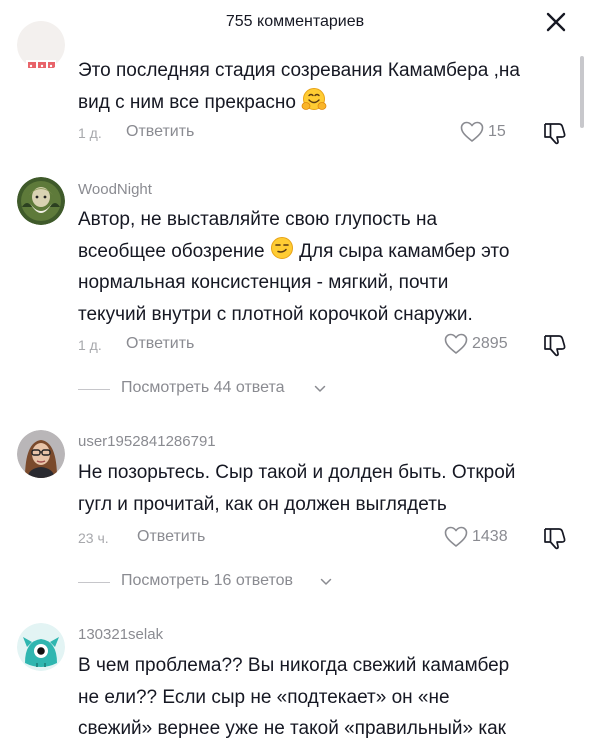  Describe the element at coordinates (93, 538) in the screenshot. I see `comment-time: 23 ч.` at that location.